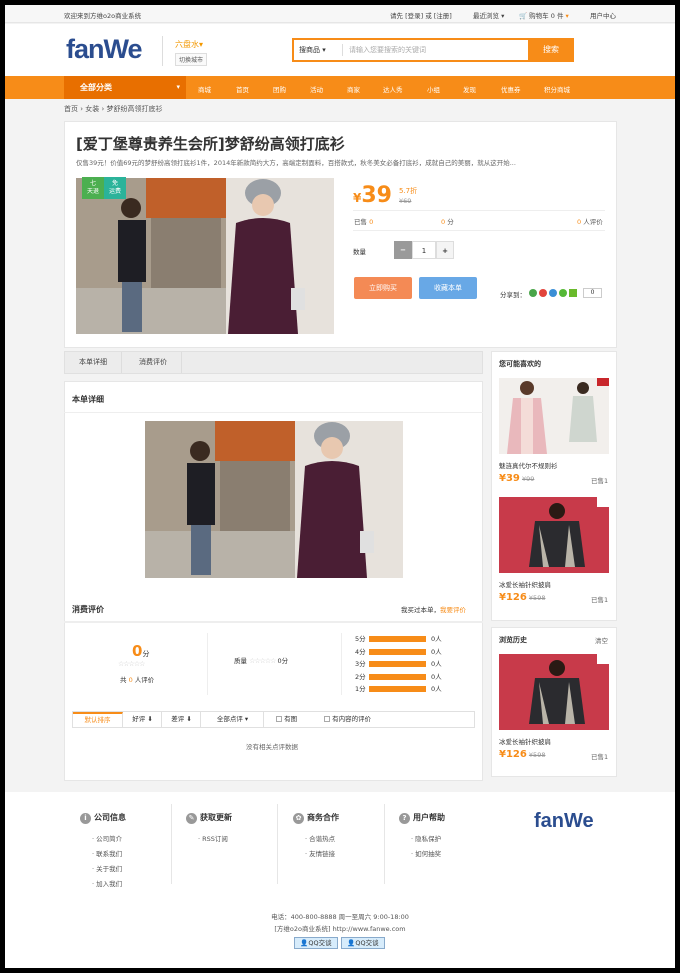  Describe the element at coordinates (88, 399) in the screenshot. I see `details-title: 本单详细` at that location.